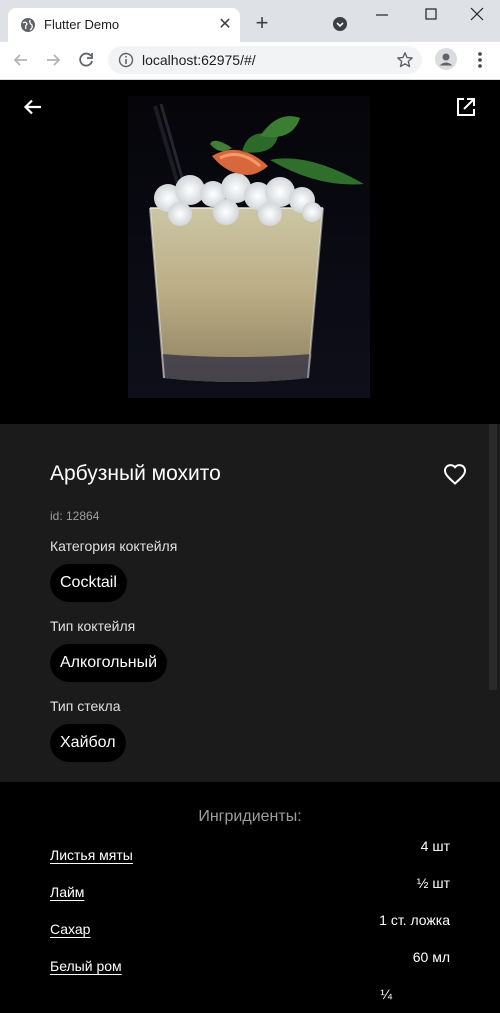 This screenshot has height=1013, width=500. I want to click on cocktail-image, so click(249, 247).